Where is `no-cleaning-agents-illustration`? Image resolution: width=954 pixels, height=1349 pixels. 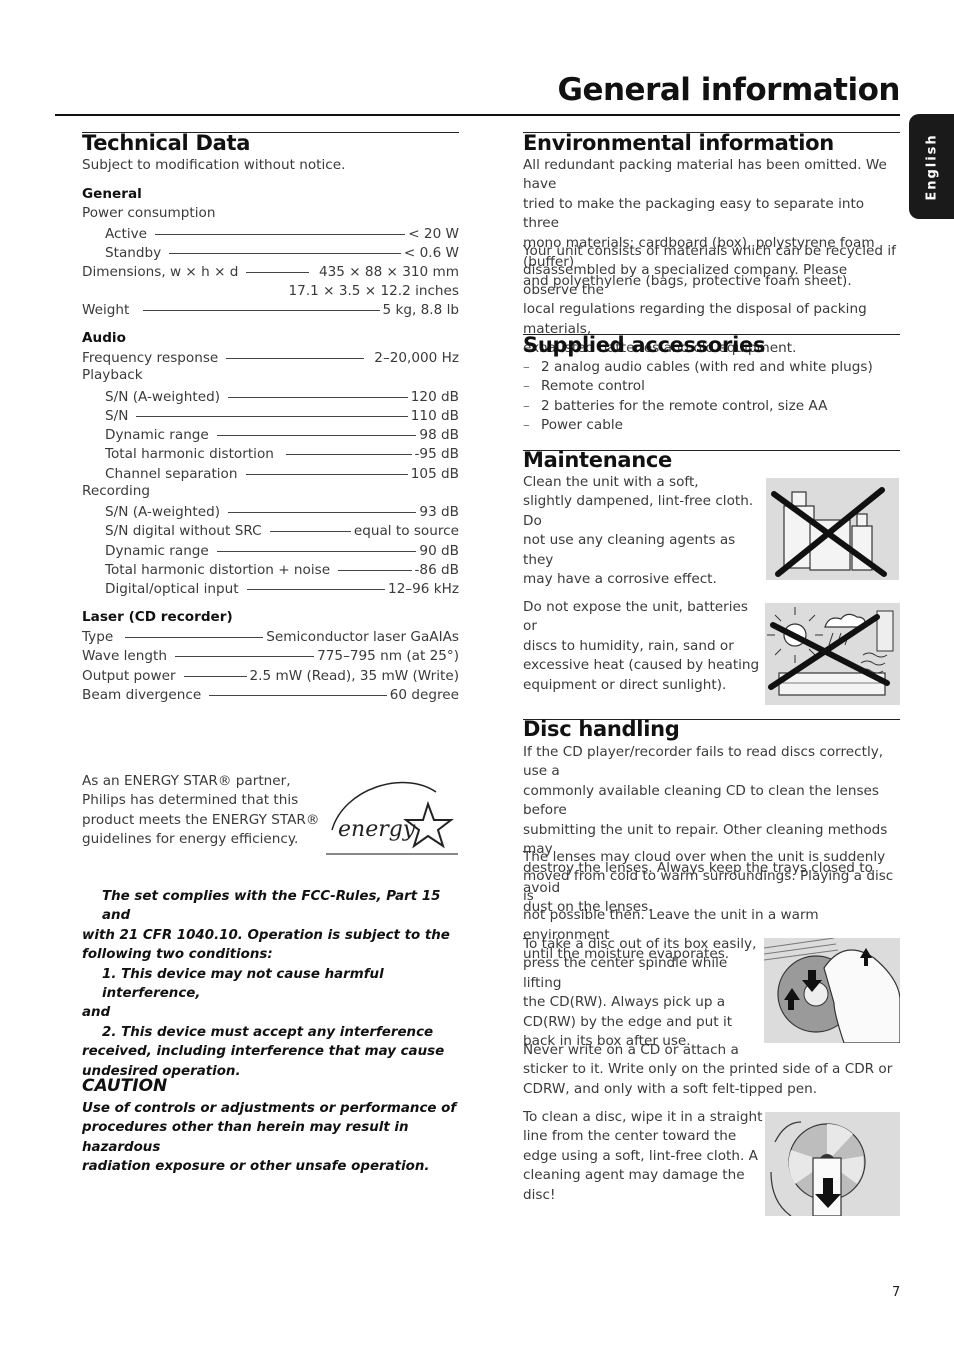 no-cleaning-agents-illustration is located at coordinates (832, 529).